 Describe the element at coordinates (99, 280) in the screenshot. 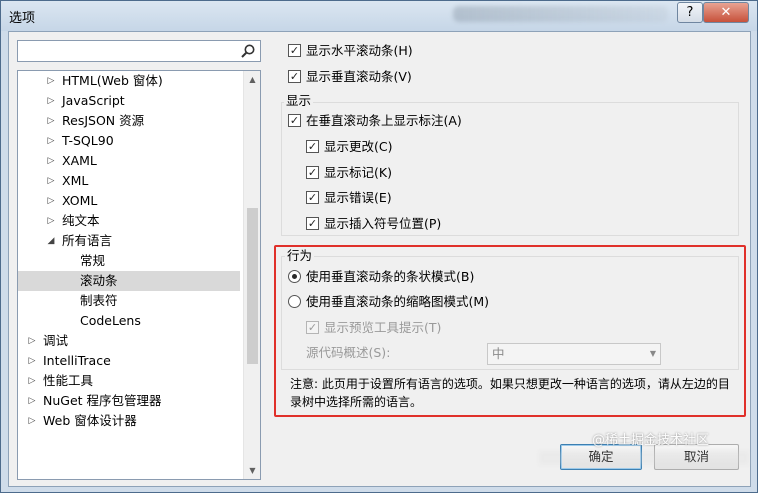

I see `tree-item-label: 滚动条` at that location.